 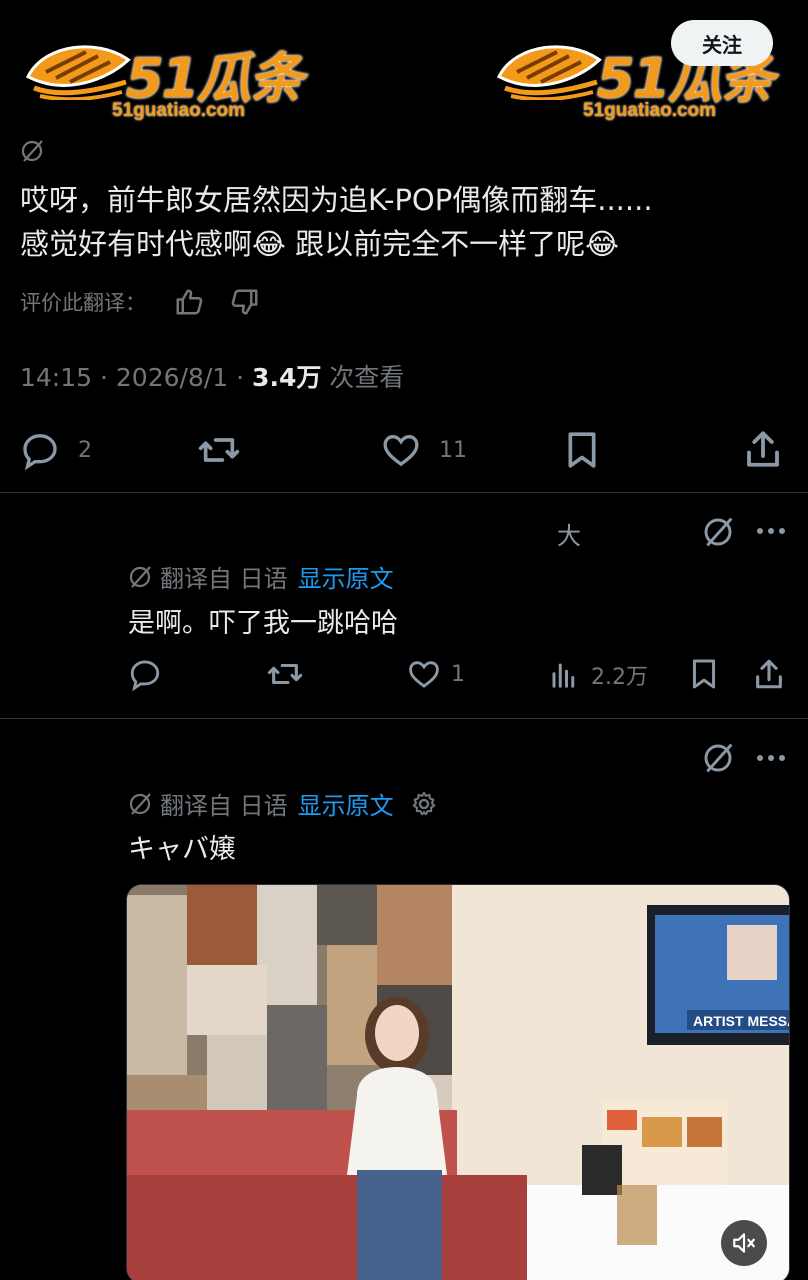 What do you see at coordinates (363, 377) in the screenshot?
I see `tweet-views-label: 次查看` at bounding box center [363, 377].